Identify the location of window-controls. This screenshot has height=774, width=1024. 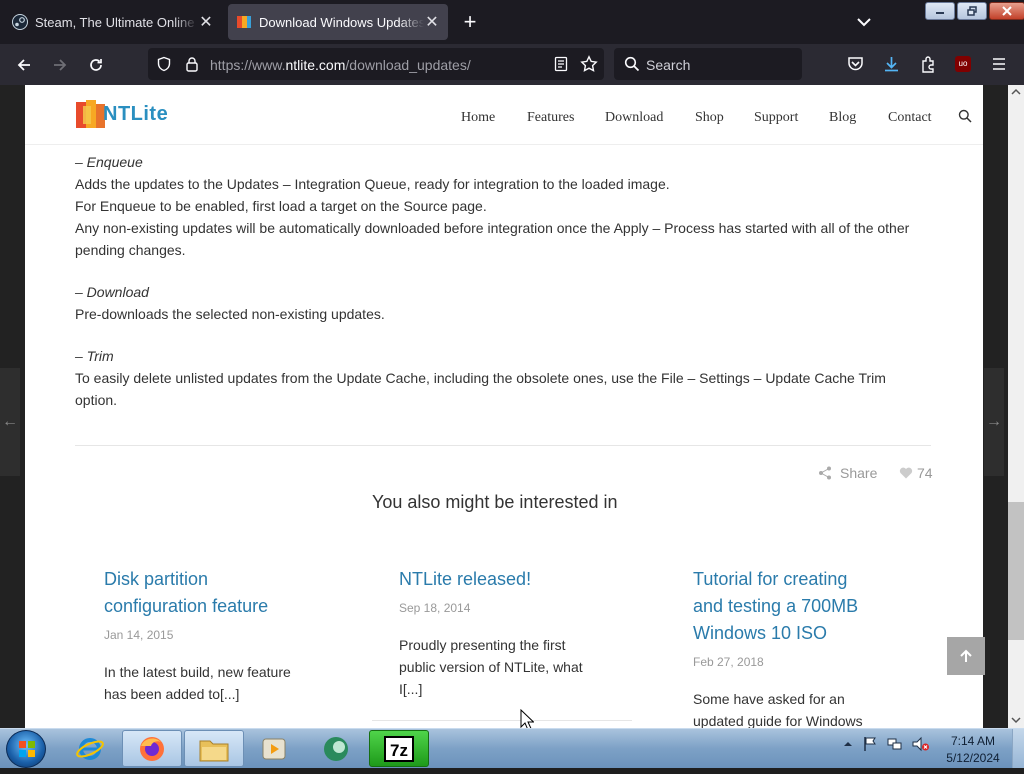
(974, 11).